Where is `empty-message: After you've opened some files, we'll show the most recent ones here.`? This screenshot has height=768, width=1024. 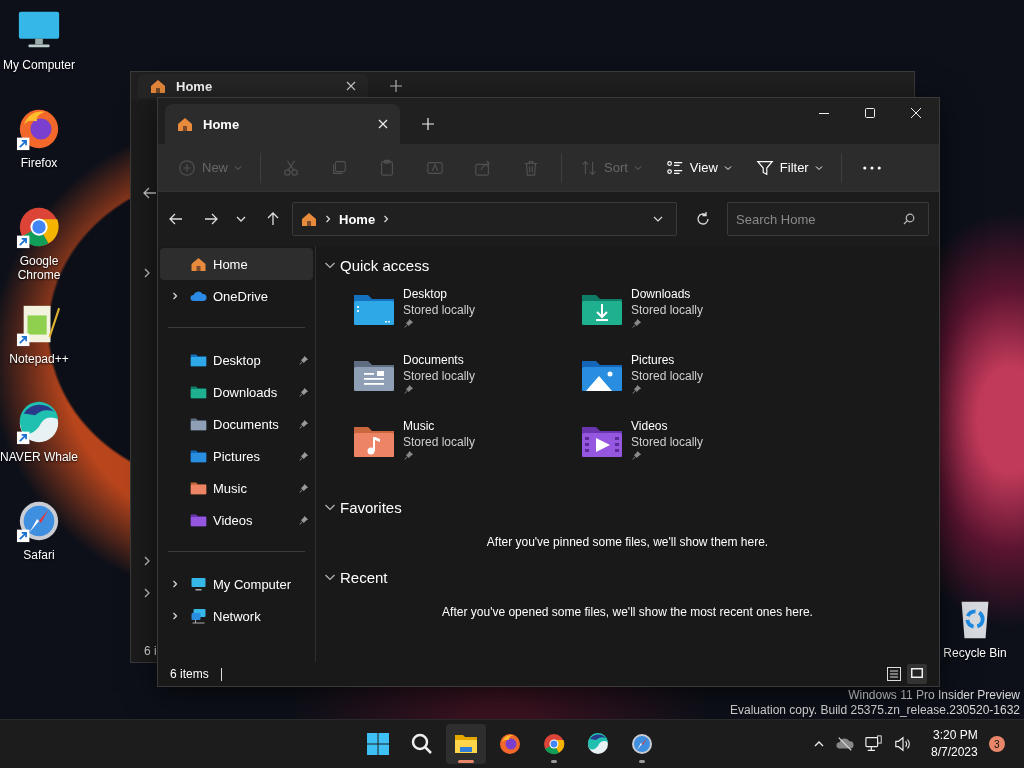
empty-message: After you've opened some files, we'll show the most recent ones here. is located at coordinates (627, 612).